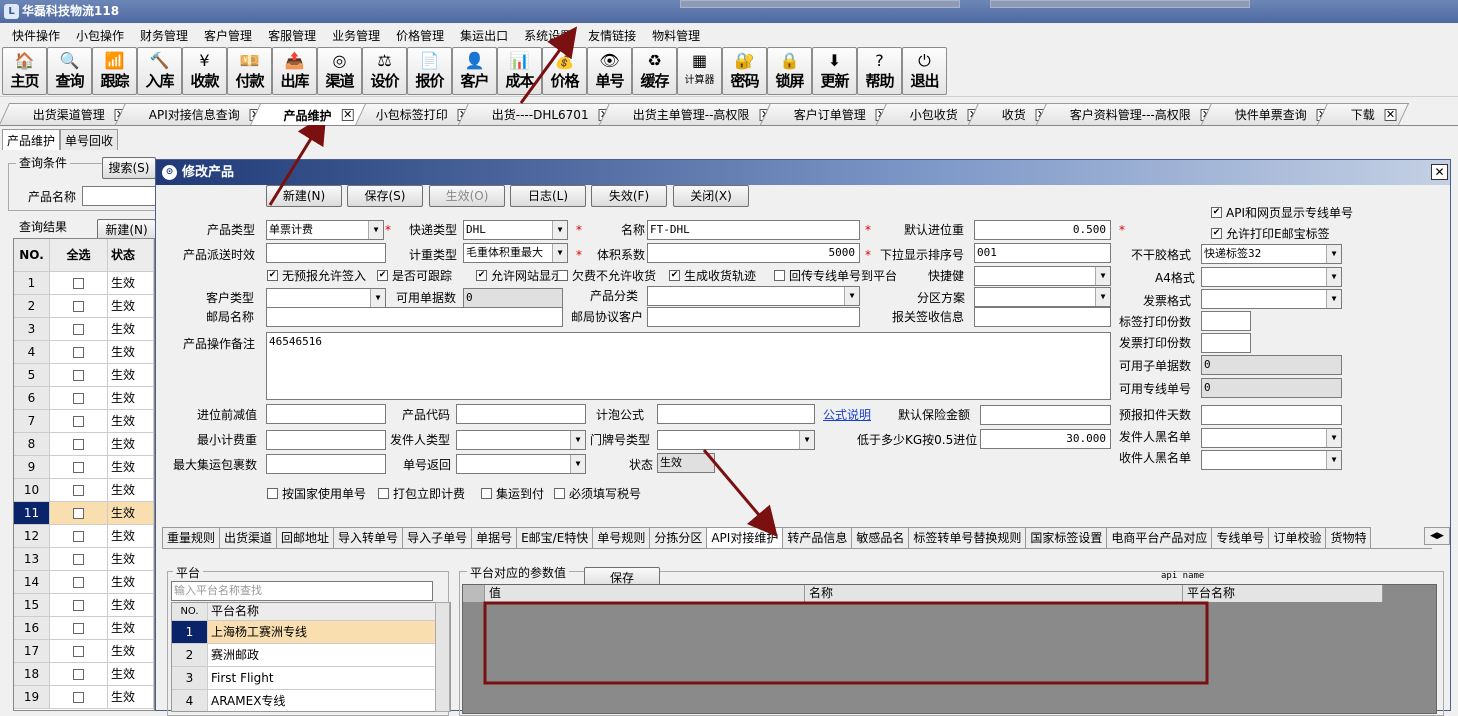 The width and height of the screenshot is (1458, 716). I want to click on tab-label: 产品维护, so click(307, 115).